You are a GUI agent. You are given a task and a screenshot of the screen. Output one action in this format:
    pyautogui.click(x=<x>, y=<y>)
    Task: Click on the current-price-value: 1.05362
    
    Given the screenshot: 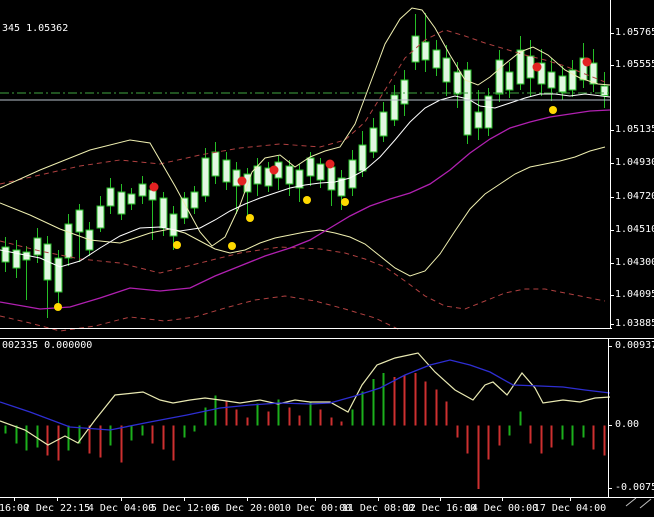 What is the action you would take?
    pyautogui.click(x=634, y=94)
    